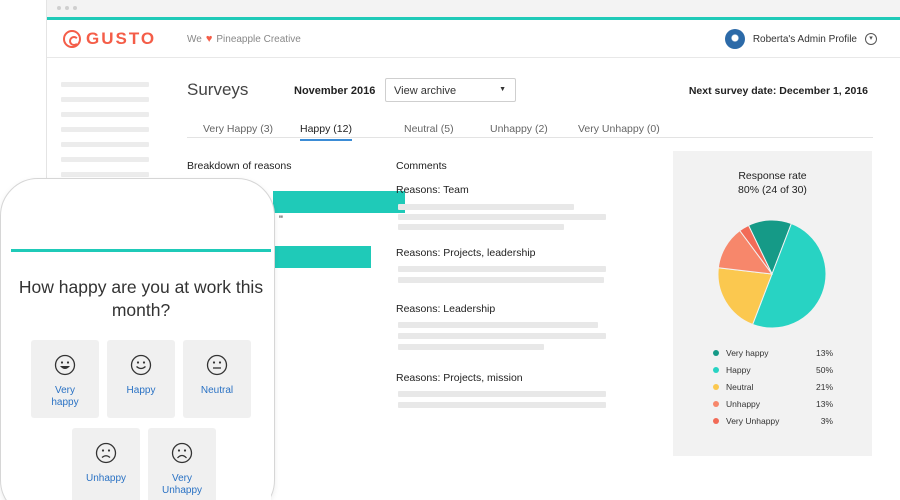 The height and width of the screenshot is (500, 900). What do you see at coordinates (824, 370) in the screenshot?
I see `legend-value: 50%` at bounding box center [824, 370].